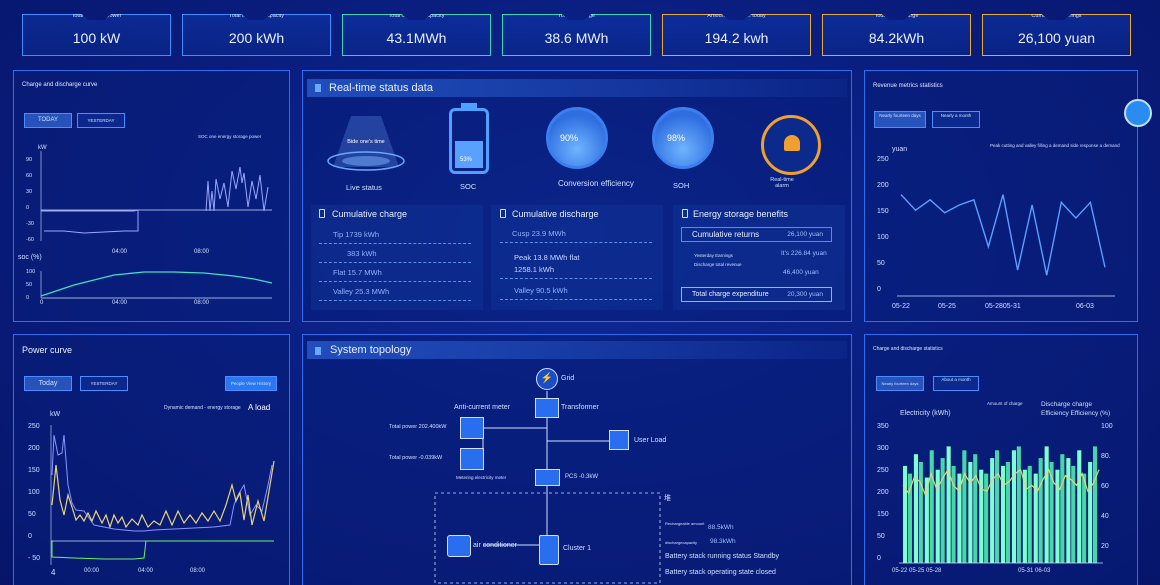  I want to click on metering-meter-icon, so click(472, 459).